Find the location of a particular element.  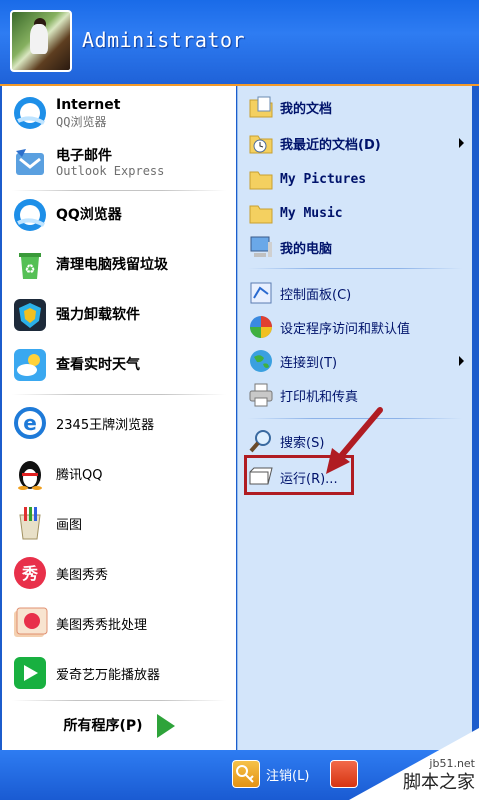

logoff-button: 注销(L) is located at coordinates (270, 774).